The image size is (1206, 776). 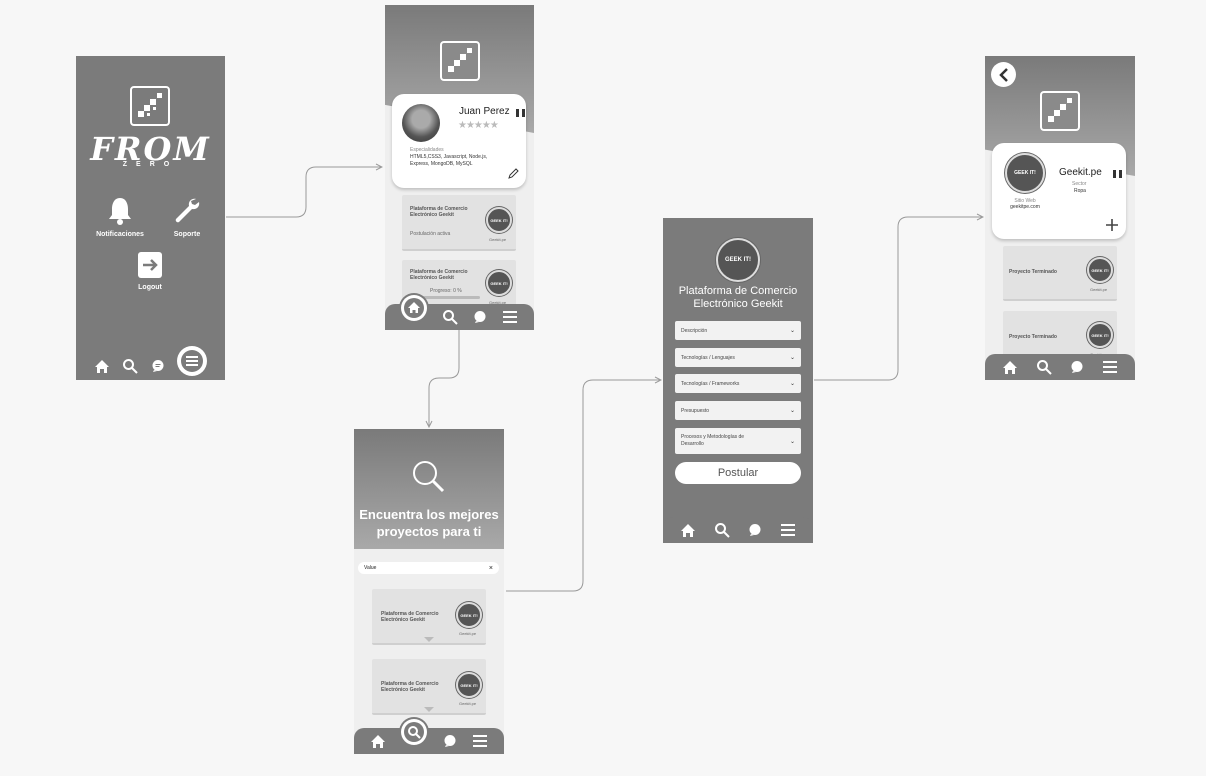 I want to click on logout-button: Logout, so click(x=150, y=271).